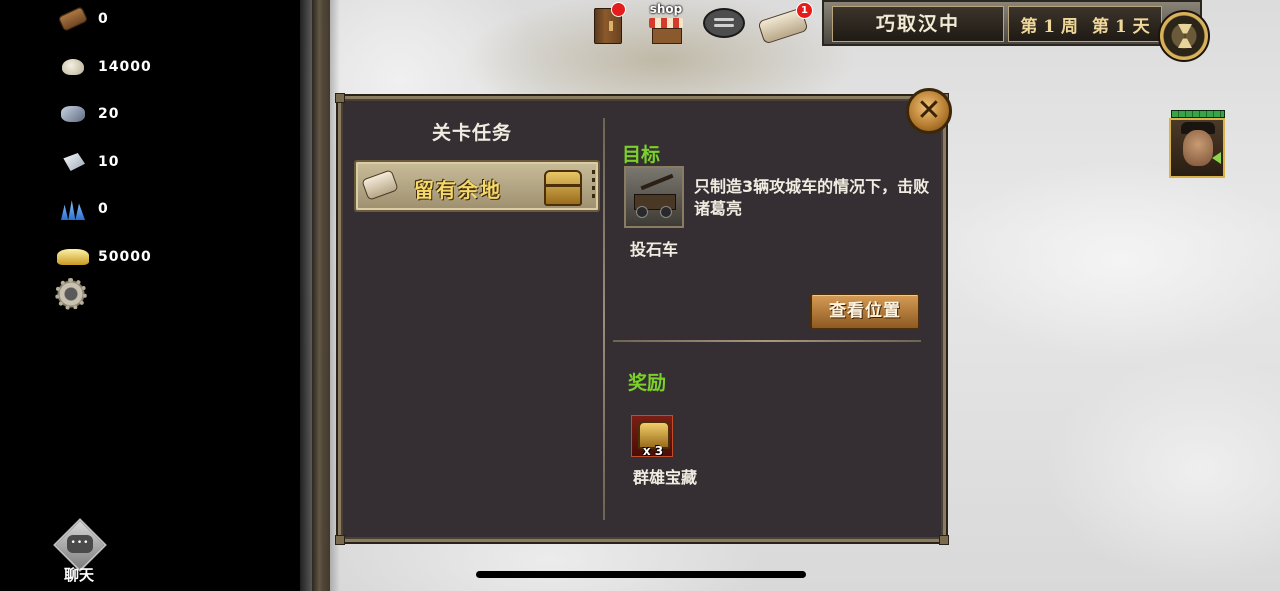 The image size is (1280, 591). What do you see at coordinates (103, 19) in the screenshot?
I see `resource-wood-value: 0` at bounding box center [103, 19].